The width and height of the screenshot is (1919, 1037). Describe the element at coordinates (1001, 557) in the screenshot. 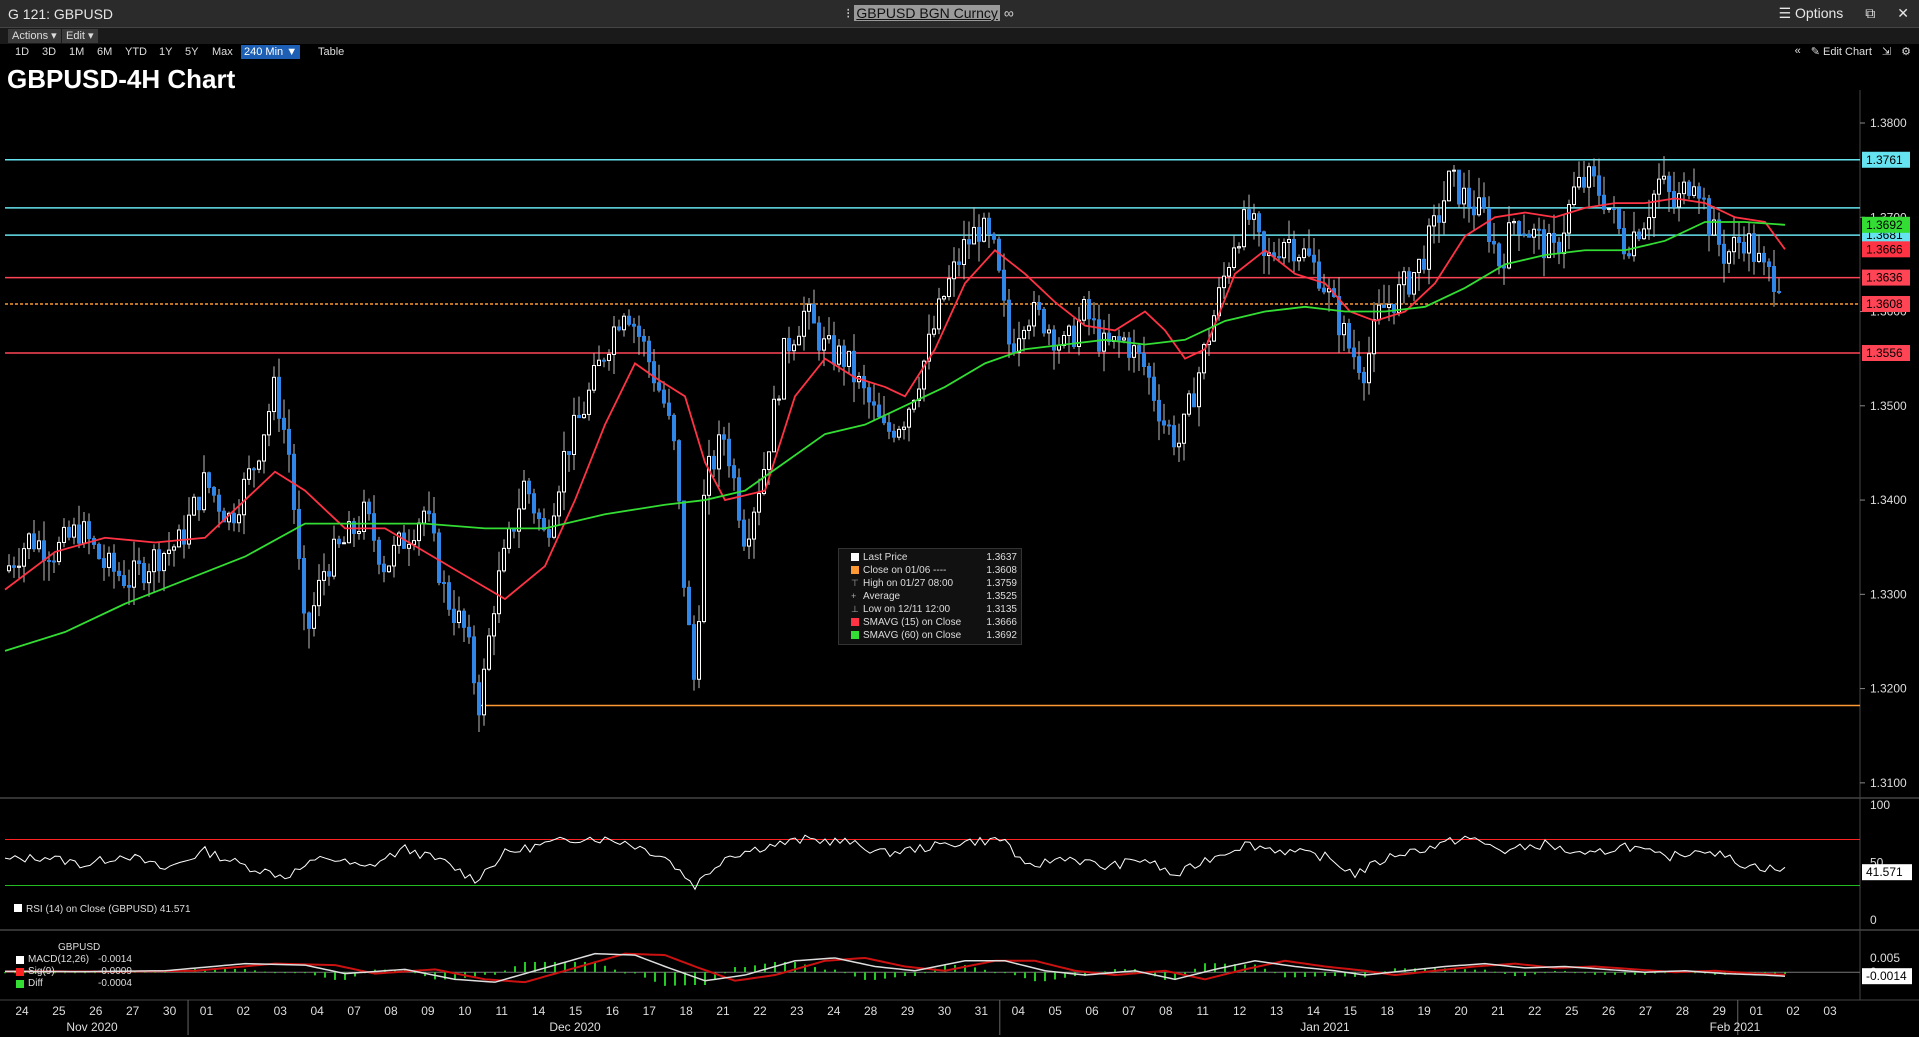

I see `legend-value: 1.3637` at that location.